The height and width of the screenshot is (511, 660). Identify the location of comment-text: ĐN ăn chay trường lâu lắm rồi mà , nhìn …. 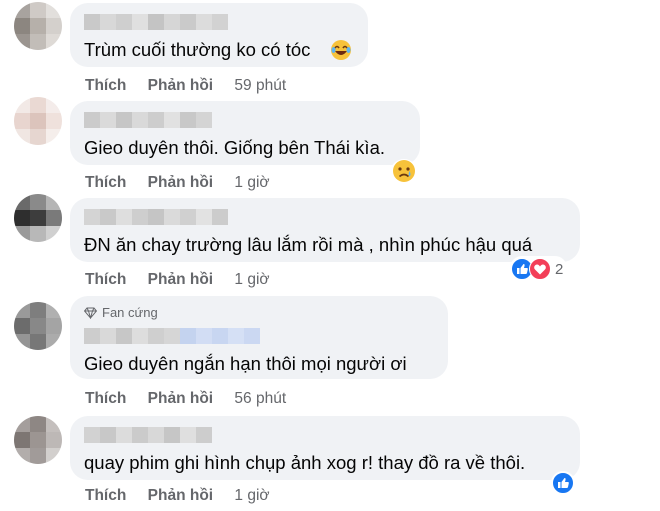
(308, 244).